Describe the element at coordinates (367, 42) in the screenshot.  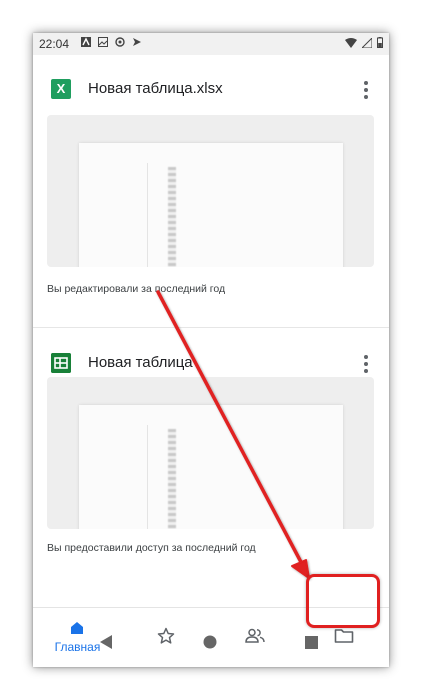
I see `signal-icon` at that location.